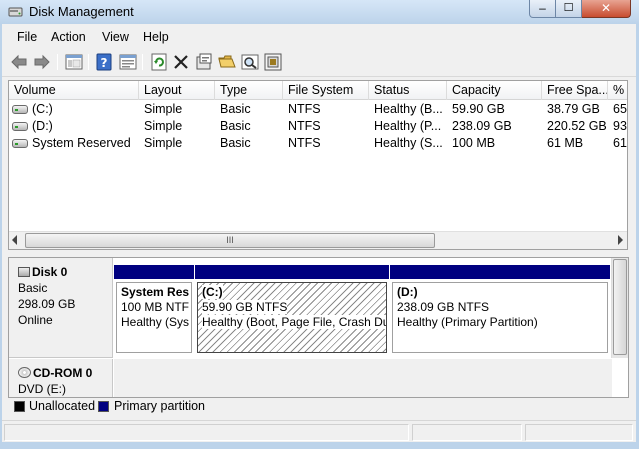  What do you see at coordinates (577, 126) in the screenshot?
I see `volume-free-space: 220.52 GB` at bounding box center [577, 126].